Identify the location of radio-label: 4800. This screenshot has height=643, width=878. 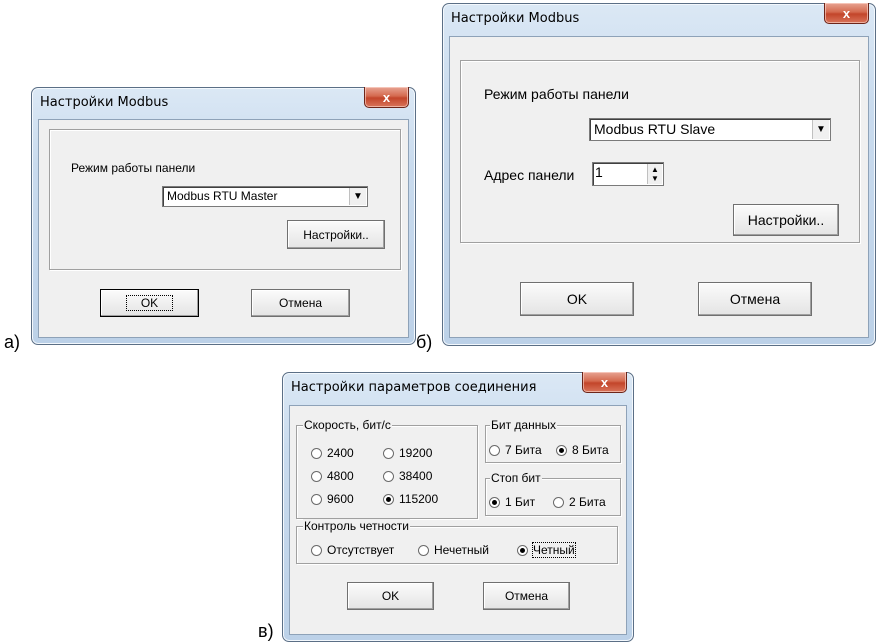
(340, 476).